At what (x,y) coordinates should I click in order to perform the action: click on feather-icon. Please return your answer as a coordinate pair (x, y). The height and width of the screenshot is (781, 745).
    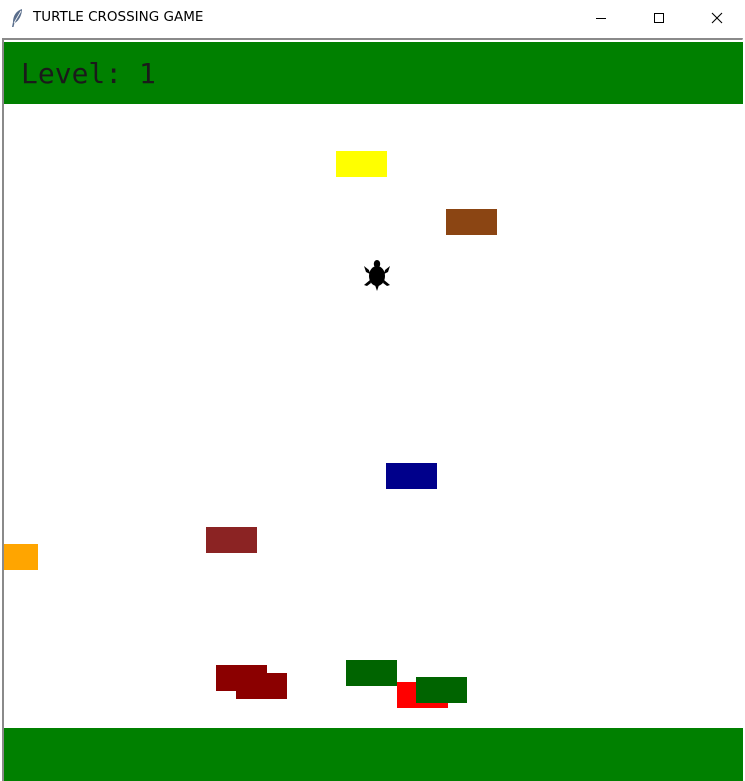
    Looking at the image, I should click on (17, 18).